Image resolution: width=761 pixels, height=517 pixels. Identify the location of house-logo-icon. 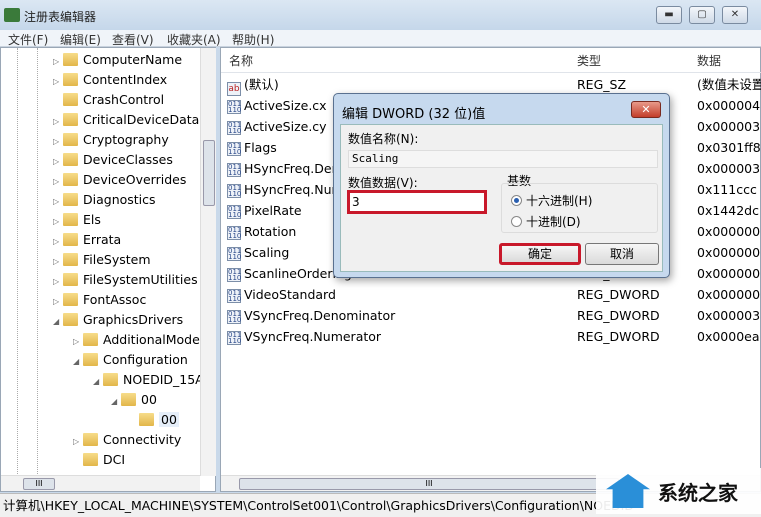
(628, 491).